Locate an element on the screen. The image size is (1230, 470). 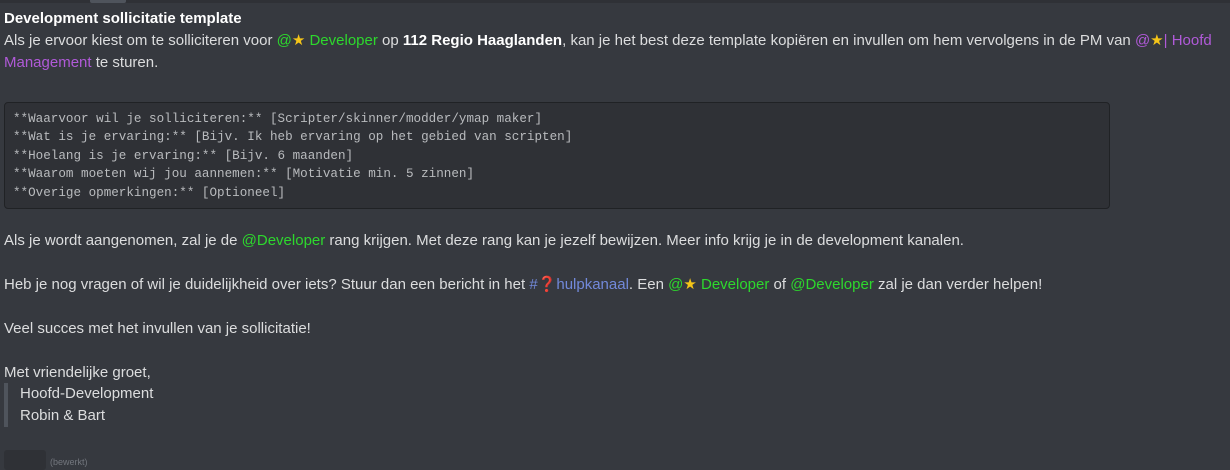
accepted-text-1: Als je wordt aangenomen, zal je de is located at coordinates (123, 240).